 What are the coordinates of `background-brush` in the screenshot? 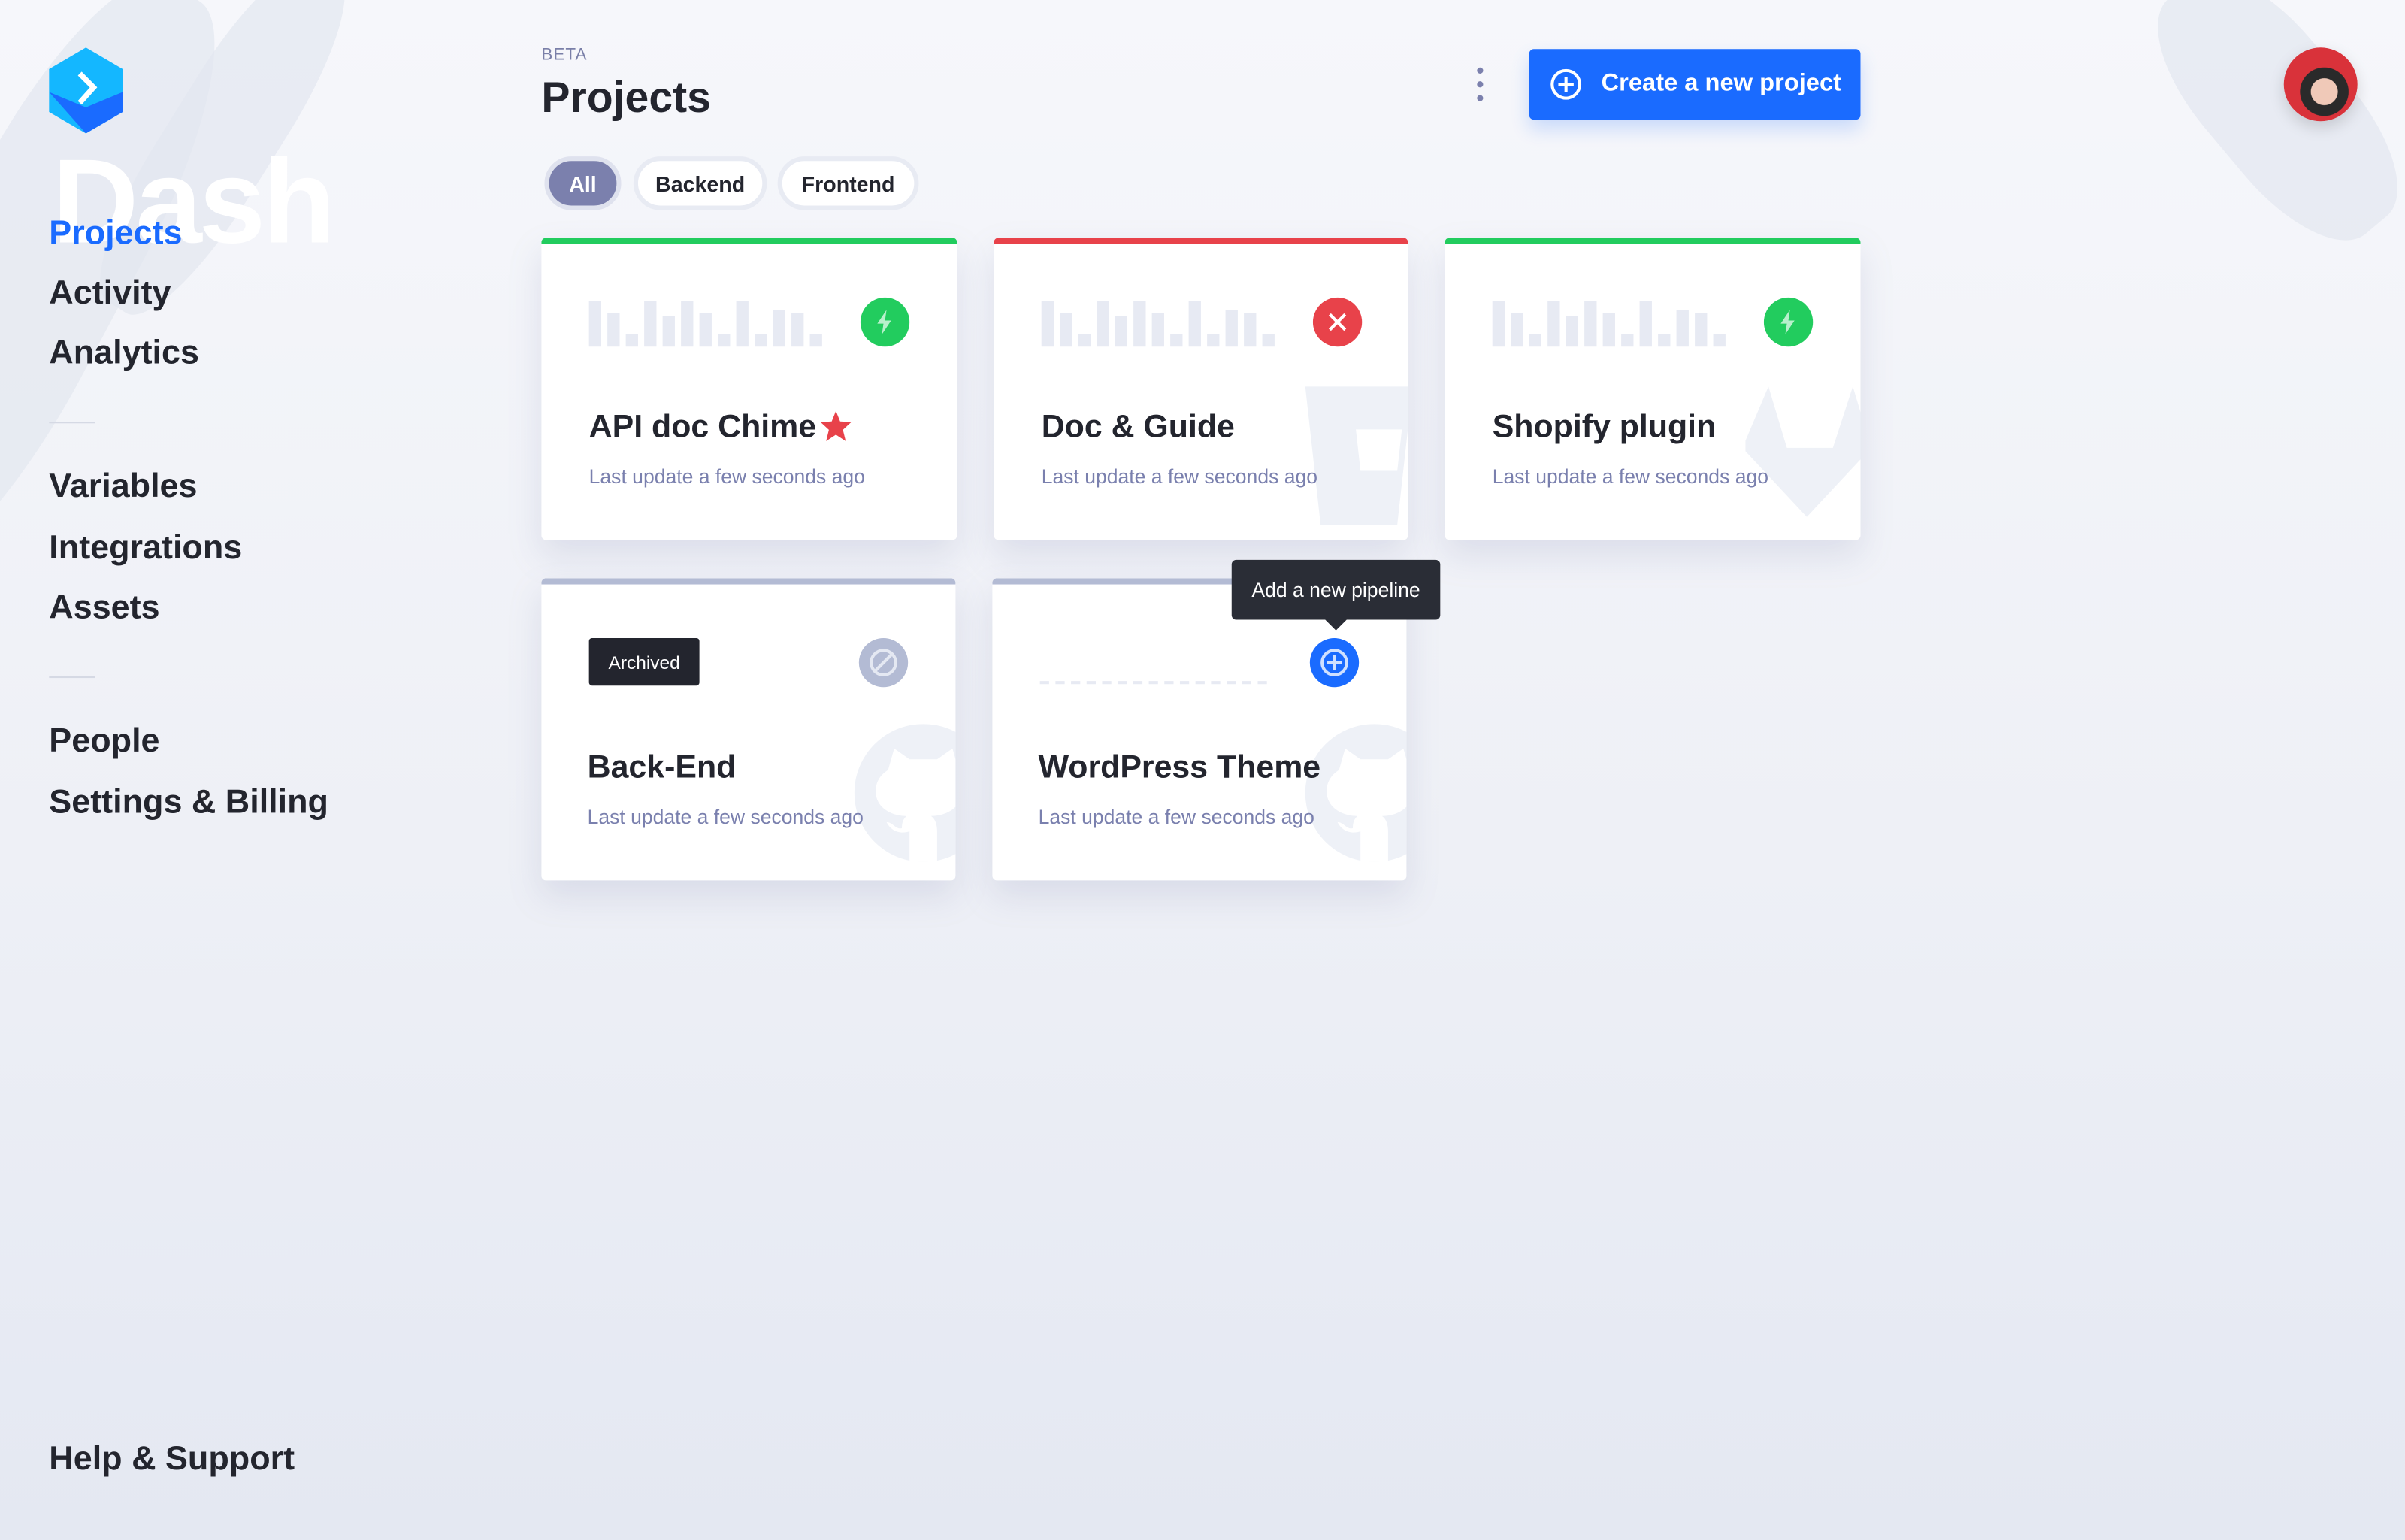 It's located at (2266, 135).